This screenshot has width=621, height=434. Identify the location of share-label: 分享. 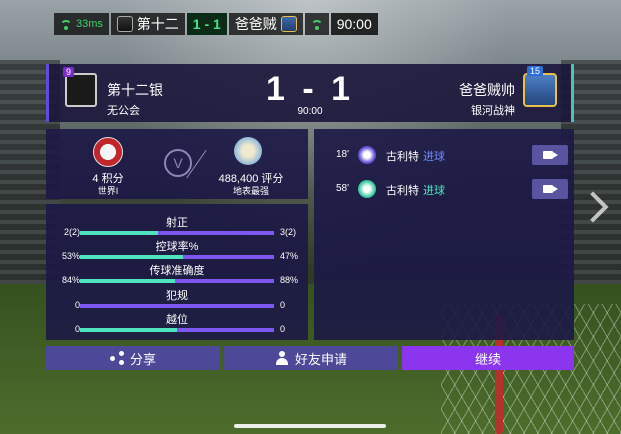
(142, 359).